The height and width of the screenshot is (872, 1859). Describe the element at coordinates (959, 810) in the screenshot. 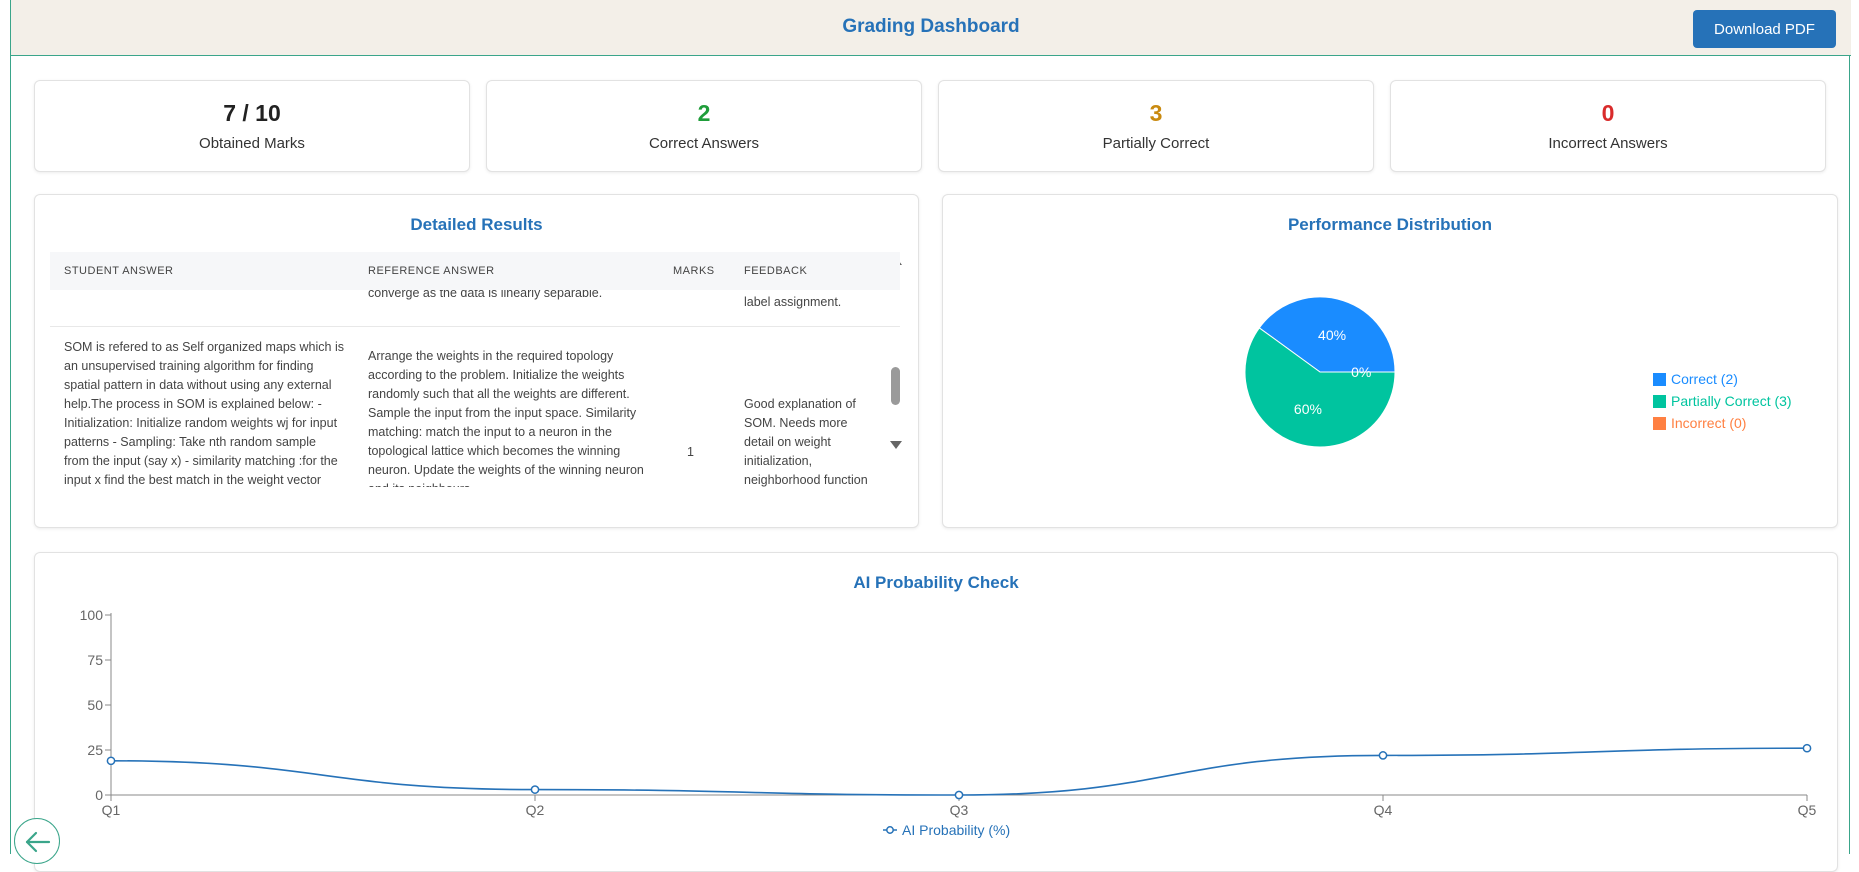

I see `x-tick-label: Q3` at that location.